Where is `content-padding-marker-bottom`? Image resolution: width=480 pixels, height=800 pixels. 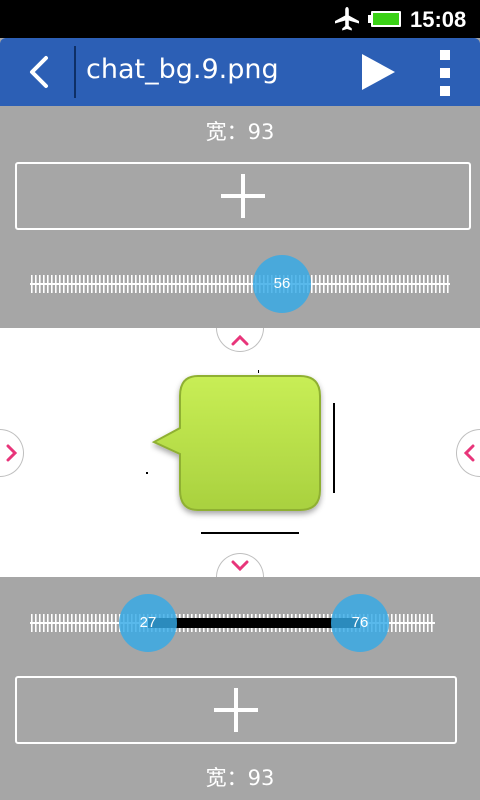 content-padding-marker-bottom is located at coordinates (250, 533).